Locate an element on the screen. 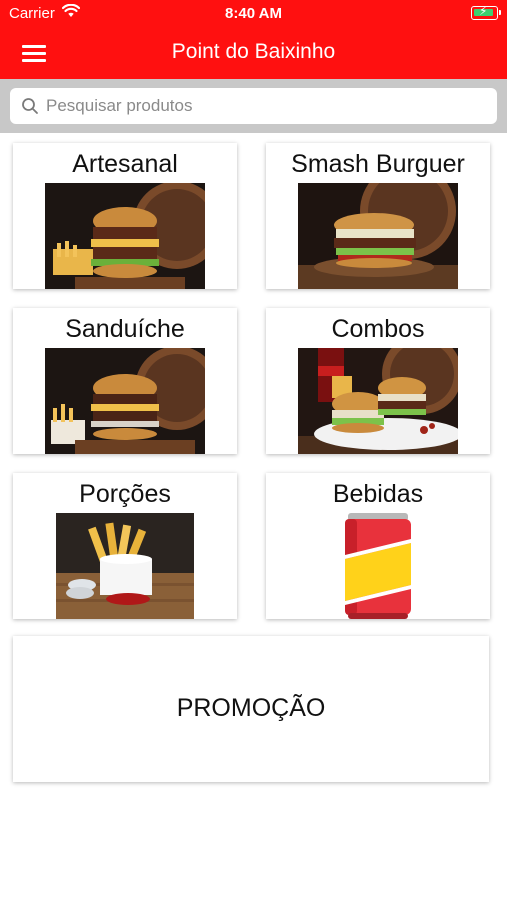 Image resolution: width=507 pixels, height=900 pixels. search-input is located at coordinates (266, 106).